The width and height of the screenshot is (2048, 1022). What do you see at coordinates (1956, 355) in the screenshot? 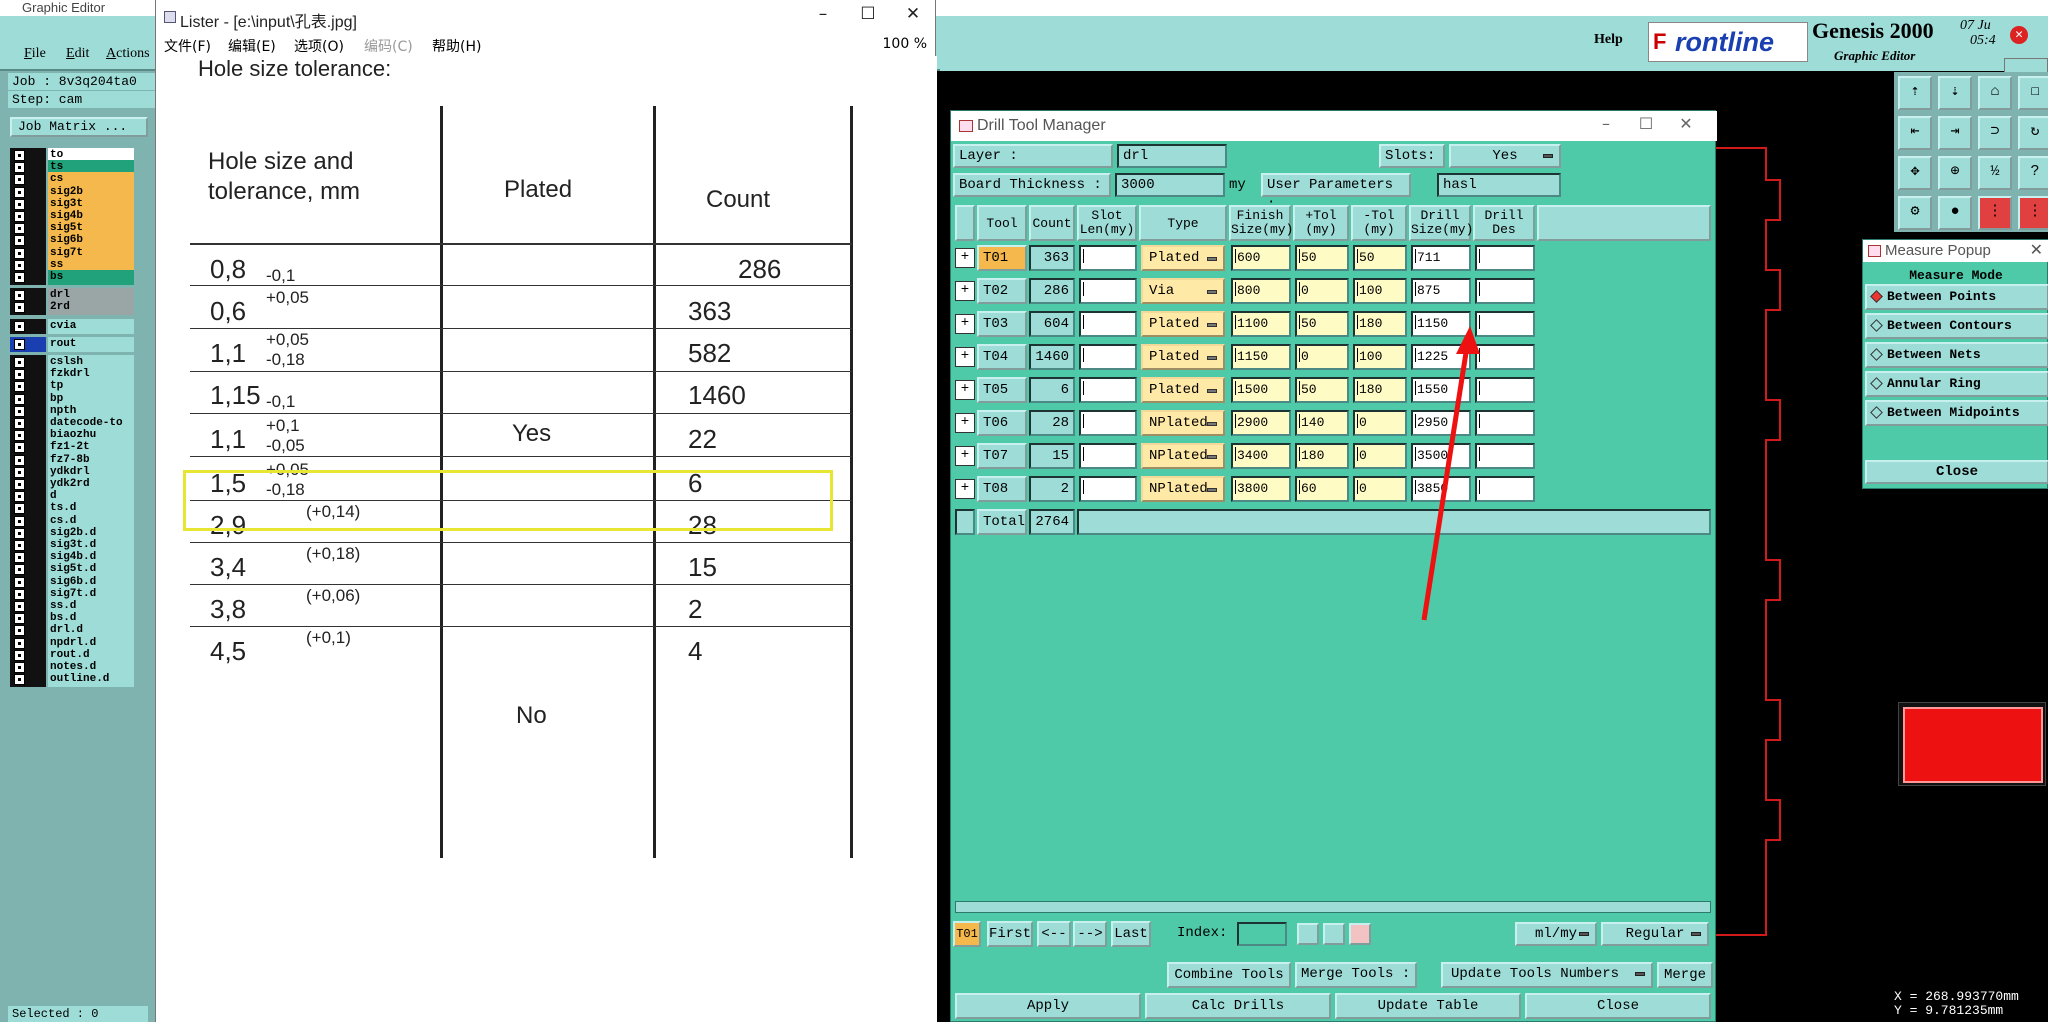
I see `measure-mode-option: Between Nets` at bounding box center [1956, 355].